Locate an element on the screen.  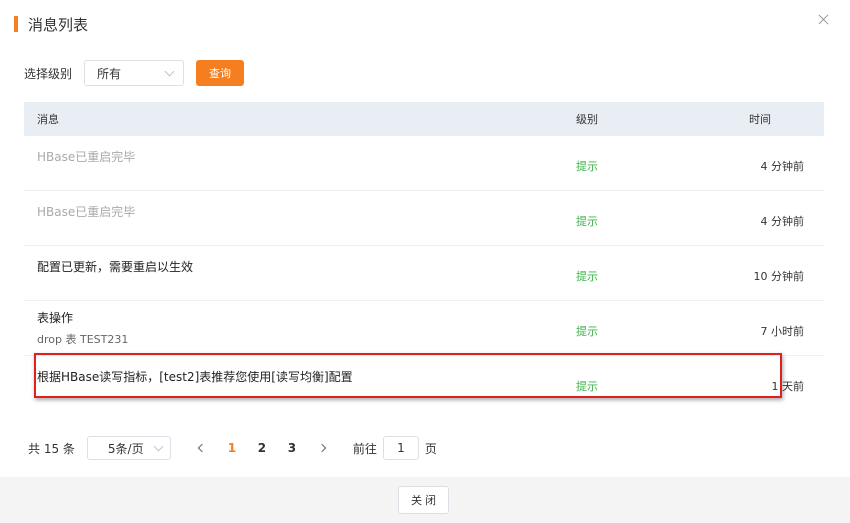
chevron-left-icon is located at coordinates (202, 448).